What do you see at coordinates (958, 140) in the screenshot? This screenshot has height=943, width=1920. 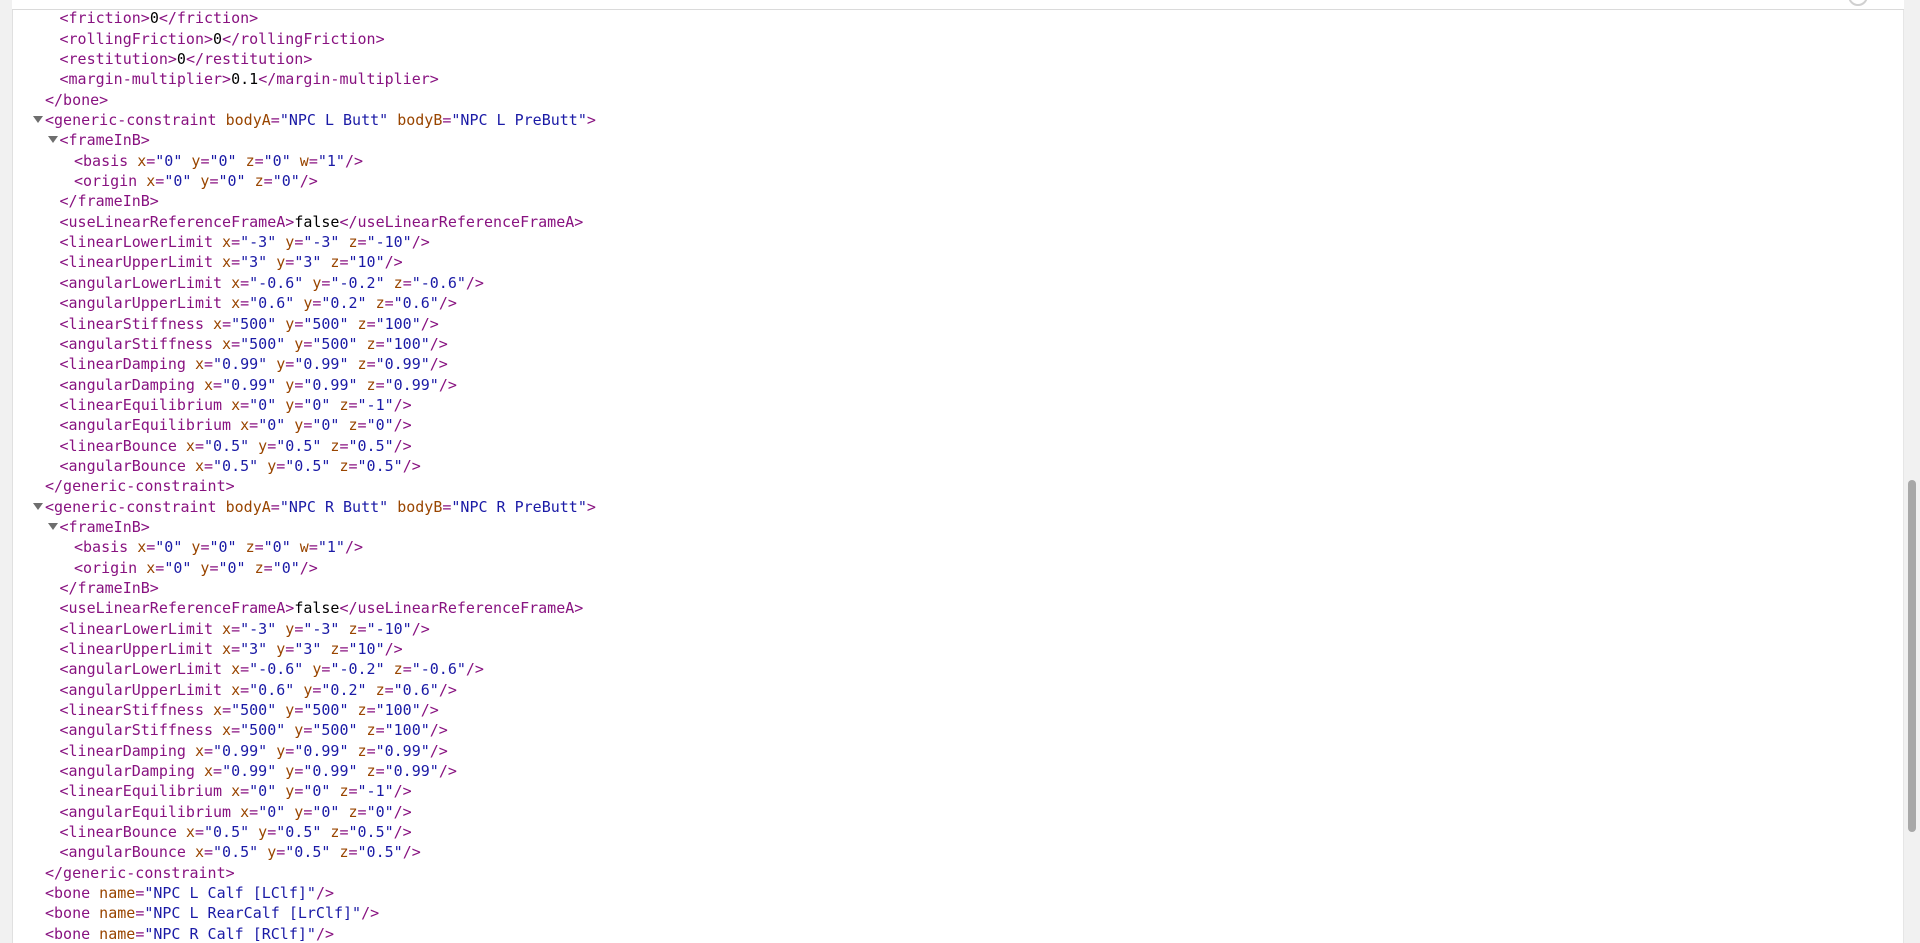 I see `xml-line: <frameInB>` at bounding box center [958, 140].